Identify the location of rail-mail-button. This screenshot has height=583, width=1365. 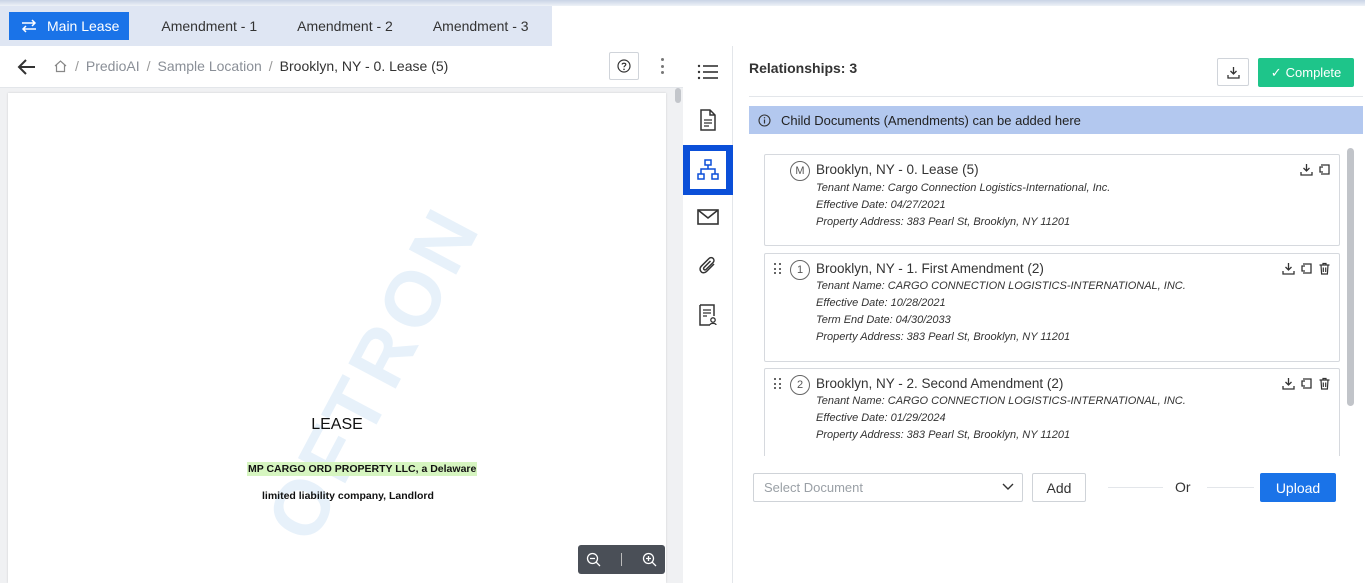
(708, 217).